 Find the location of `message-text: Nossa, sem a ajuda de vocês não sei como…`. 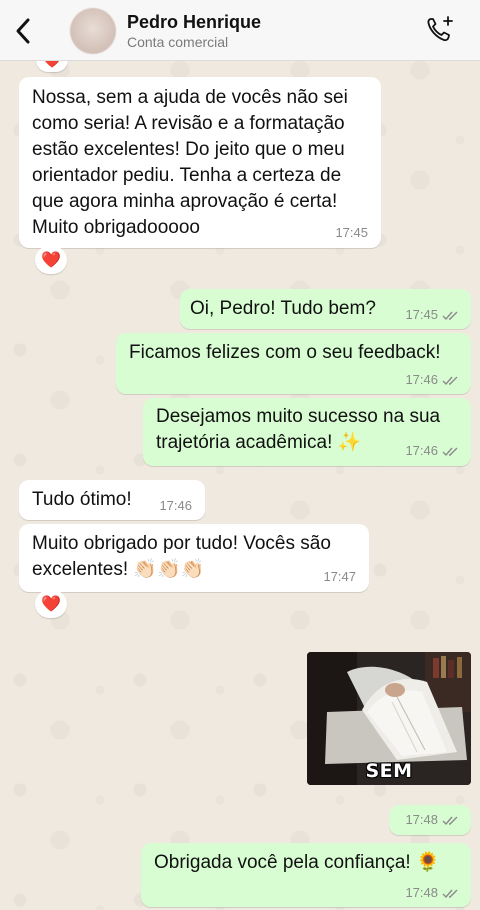

message-text: Nossa, sem a ajuda de vocês não sei como… is located at coordinates (190, 162).